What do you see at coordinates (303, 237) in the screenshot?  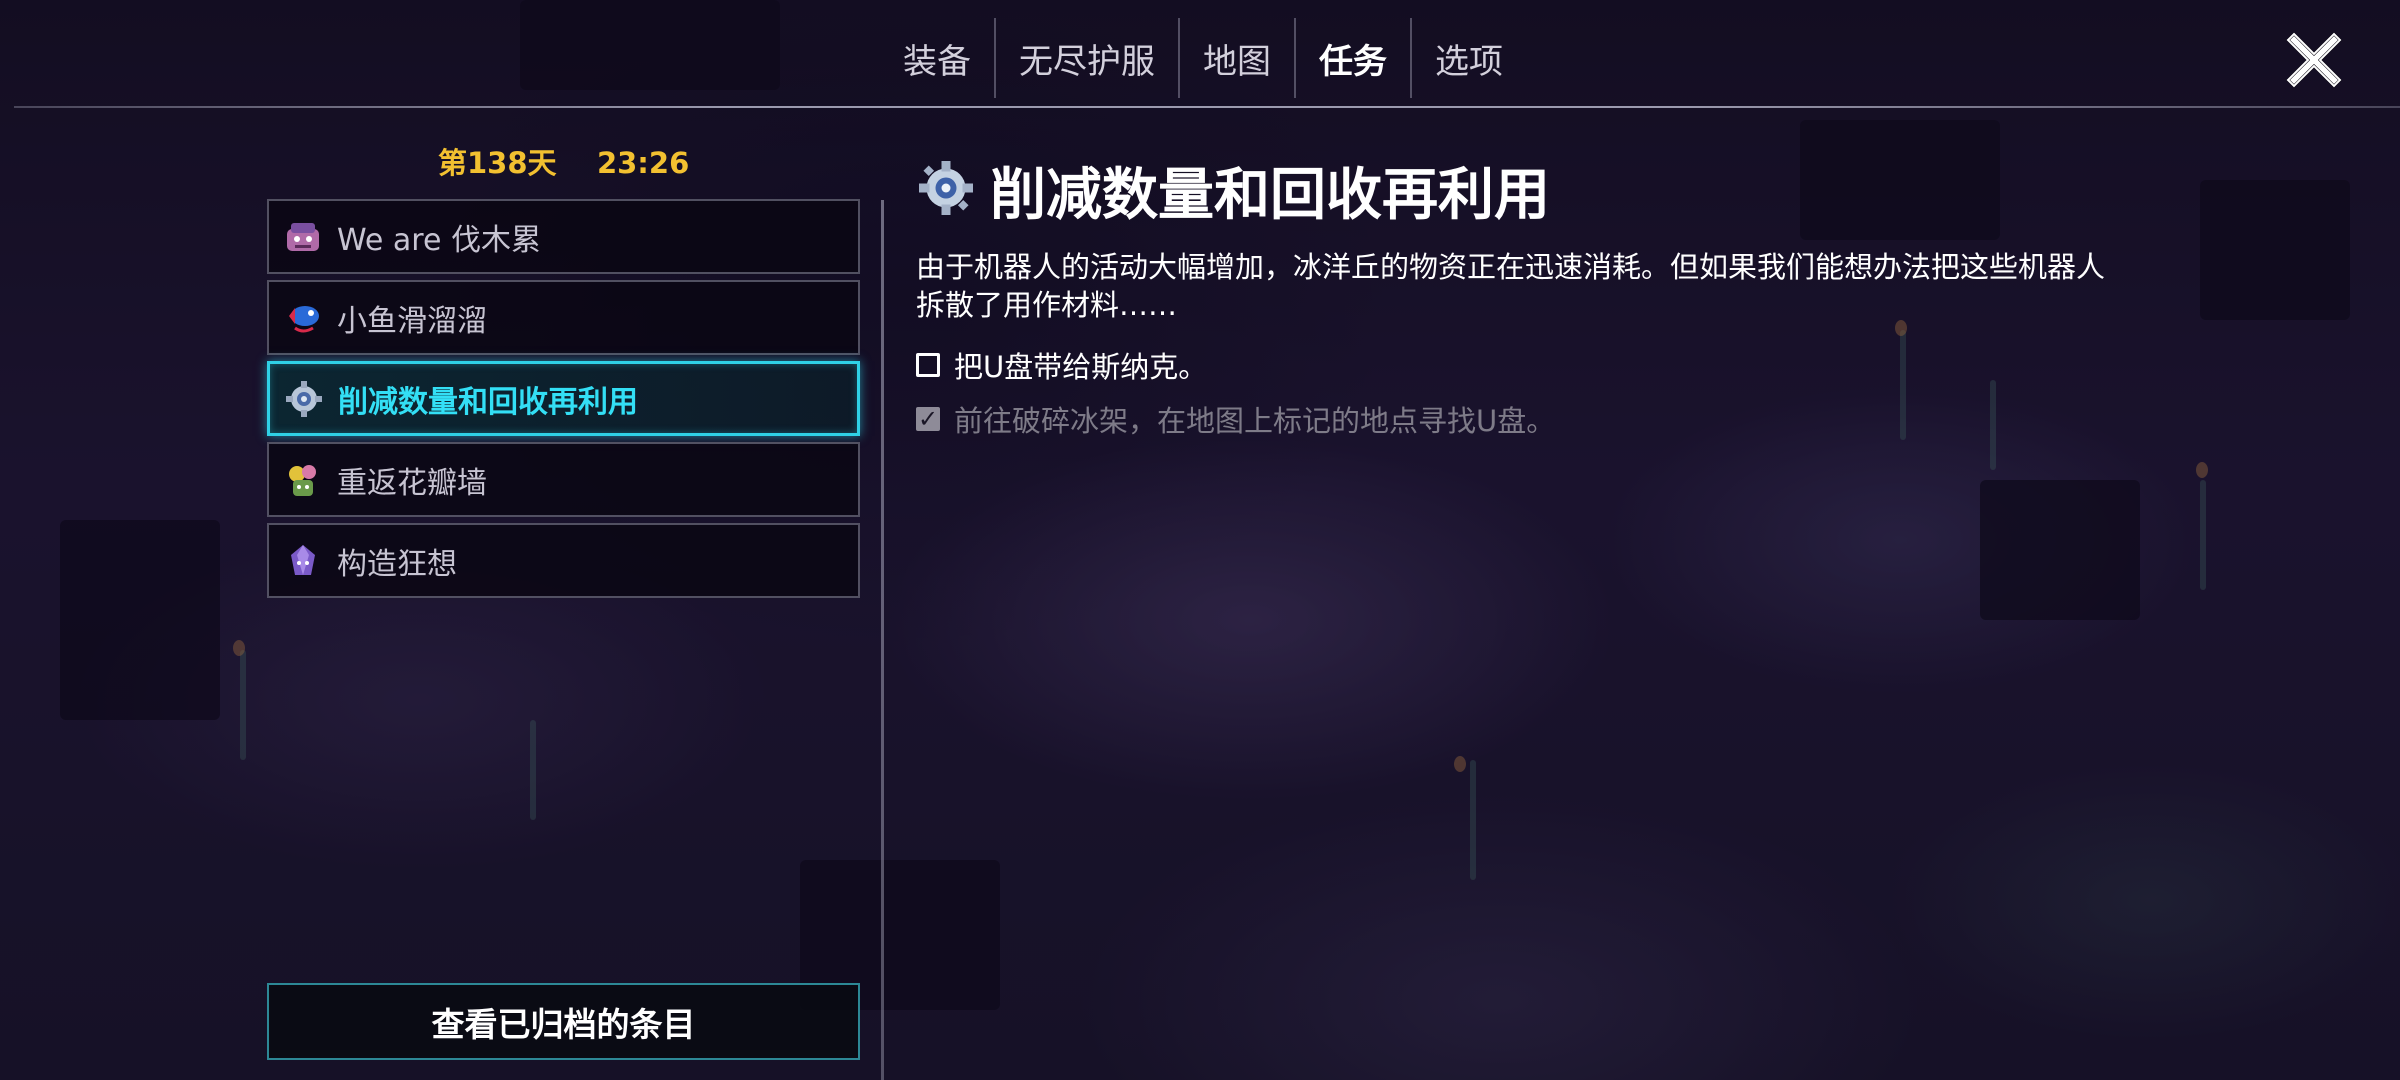 I see `pink-creature-icon` at bounding box center [303, 237].